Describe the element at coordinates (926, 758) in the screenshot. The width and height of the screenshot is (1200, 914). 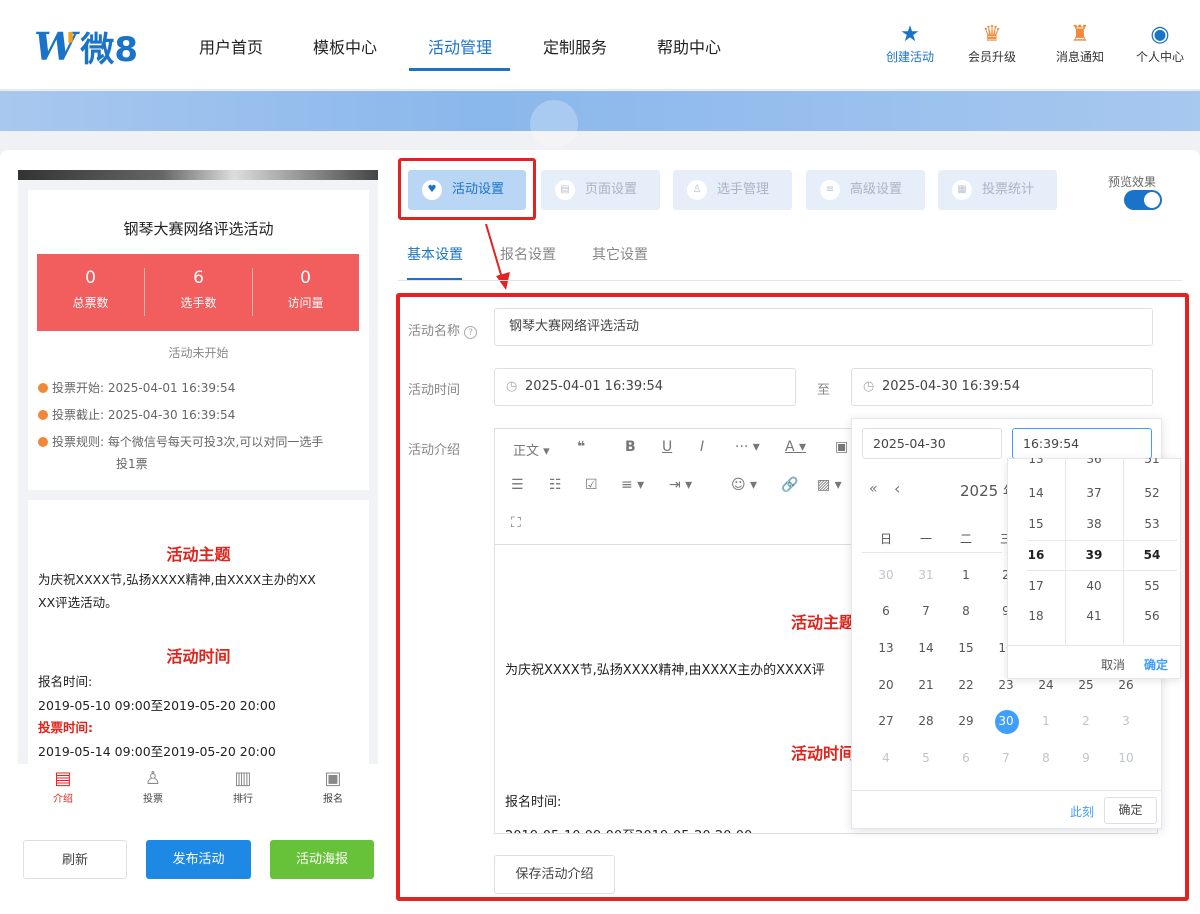
I see `day-cell: 5` at that location.